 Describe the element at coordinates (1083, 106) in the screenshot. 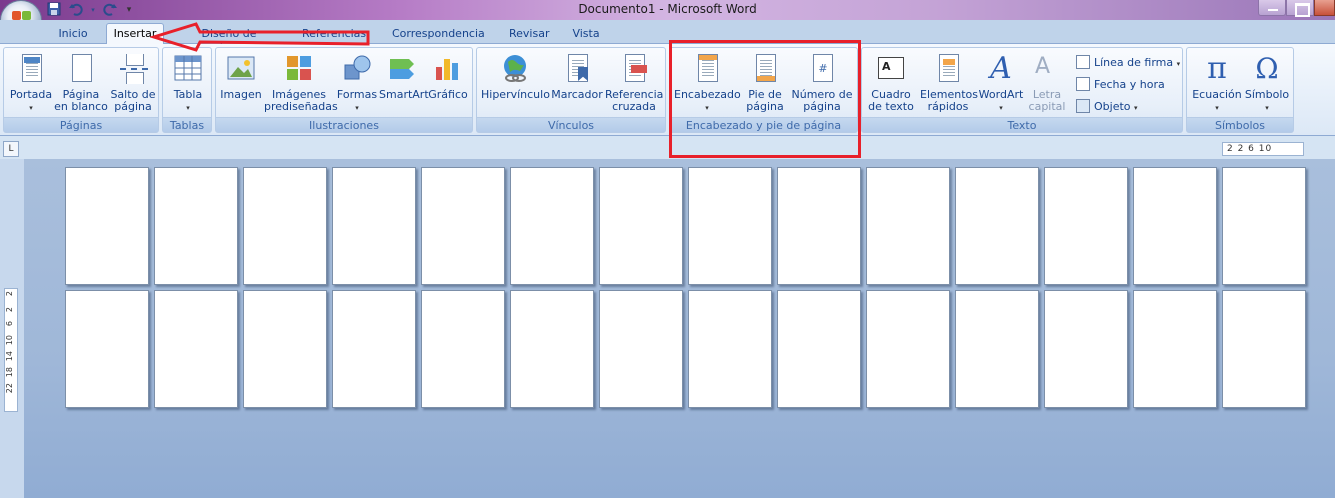

I see `object-icon` at that location.